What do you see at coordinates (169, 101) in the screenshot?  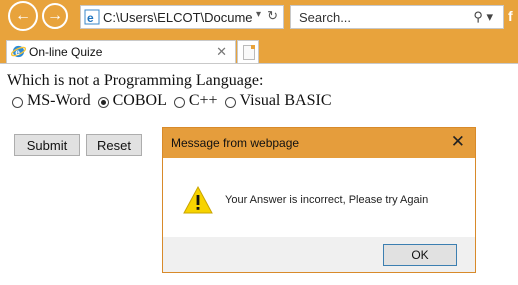 I see `answer-options: MS-Word COBOL C++ Visual BASIC` at bounding box center [169, 101].